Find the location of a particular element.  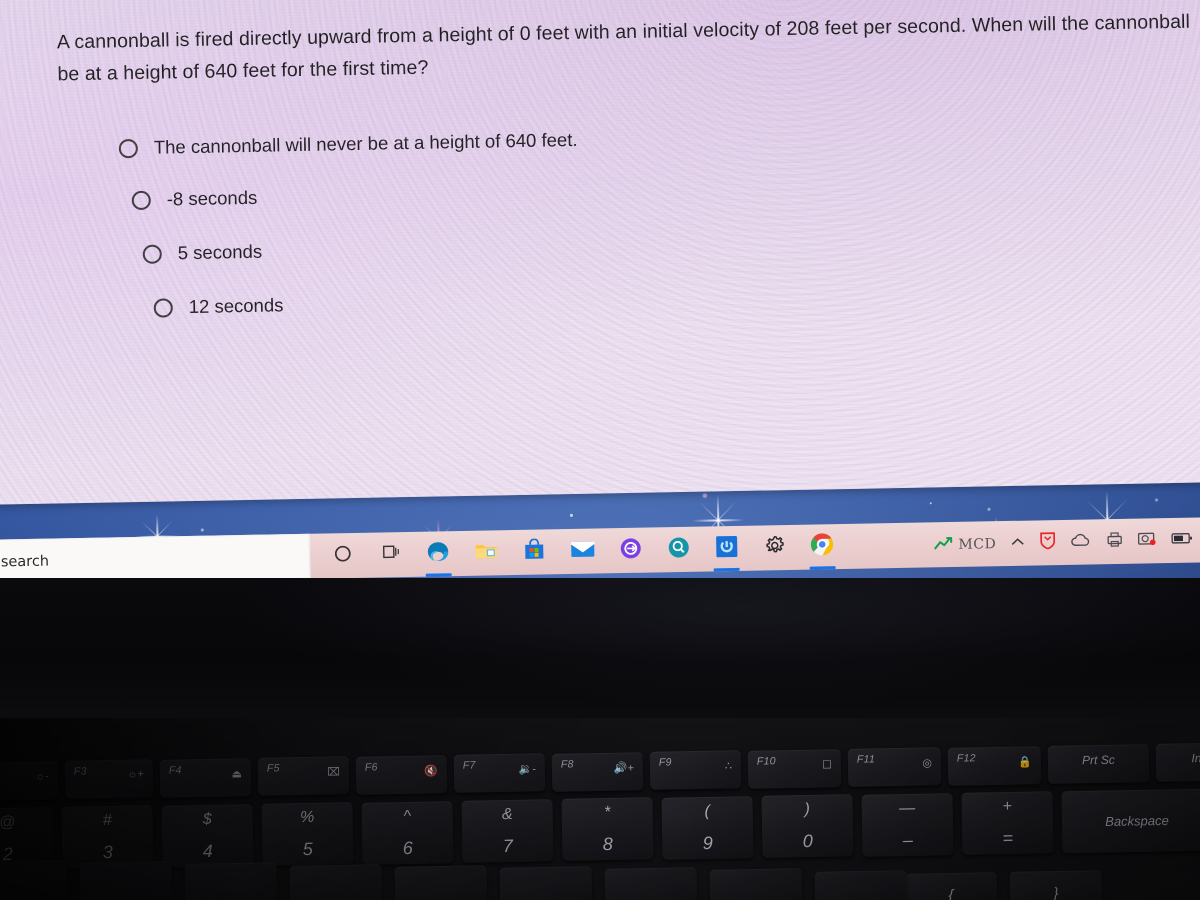

tray-stock-ticker: MCD is located at coordinates (965, 544).